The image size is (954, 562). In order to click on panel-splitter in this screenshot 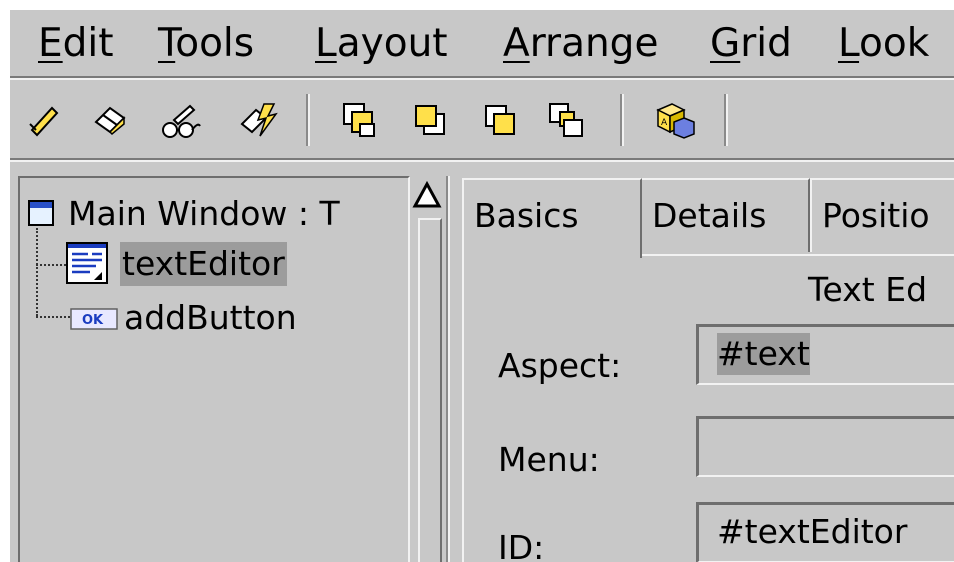, I will do `click(448, 369)`.